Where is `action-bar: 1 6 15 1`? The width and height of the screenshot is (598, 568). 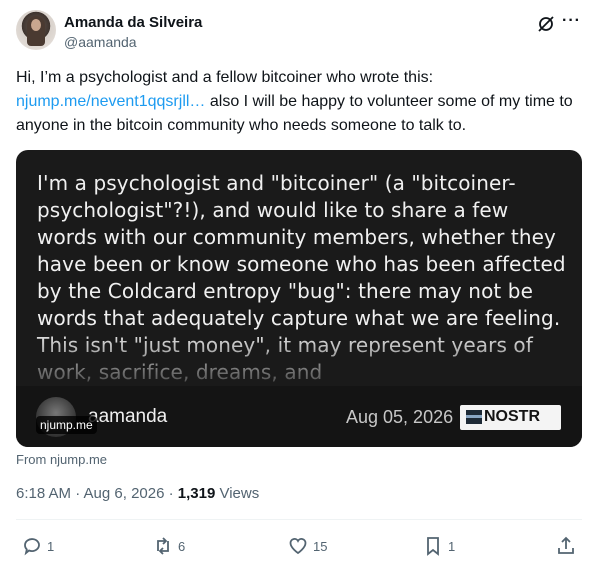 action-bar: 1 6 15 1 is located at coordinates (299, 546).